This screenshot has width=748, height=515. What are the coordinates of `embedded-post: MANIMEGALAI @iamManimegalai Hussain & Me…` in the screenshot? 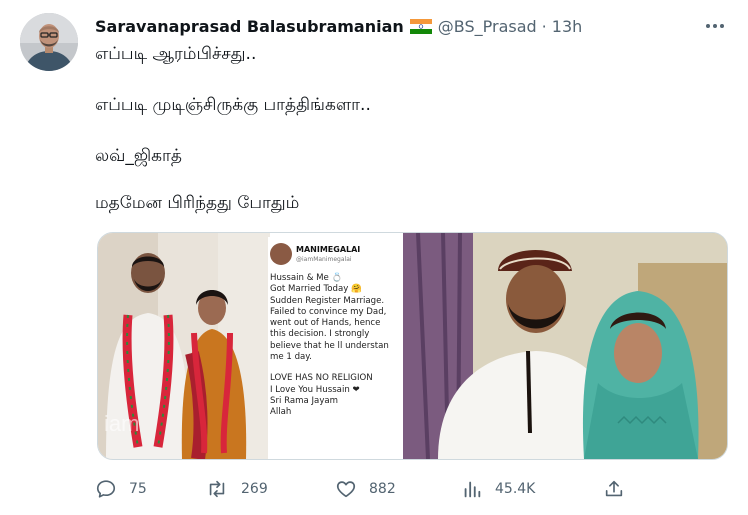 It's located at (335, 348).